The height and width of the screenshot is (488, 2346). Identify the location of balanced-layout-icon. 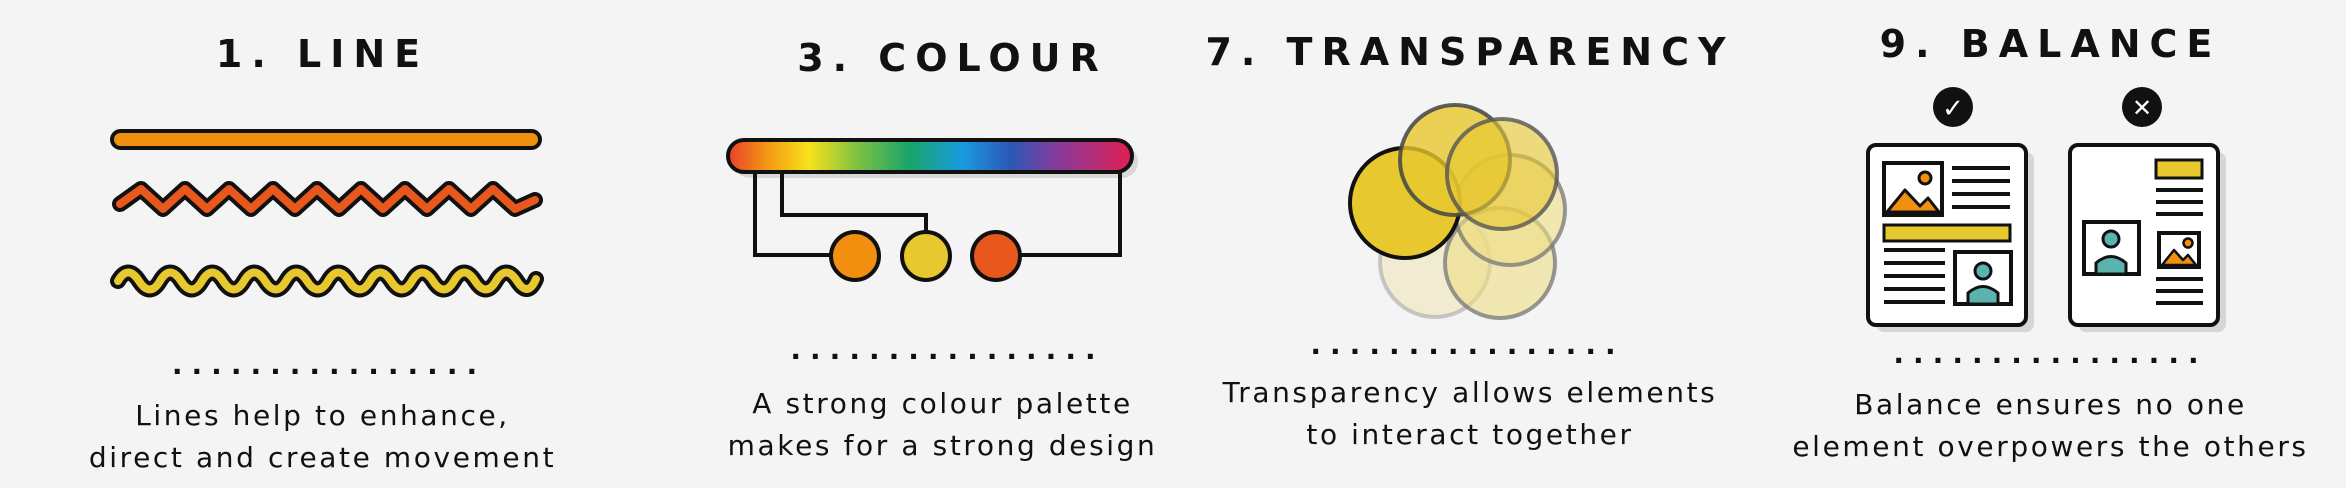
(1950, 237).